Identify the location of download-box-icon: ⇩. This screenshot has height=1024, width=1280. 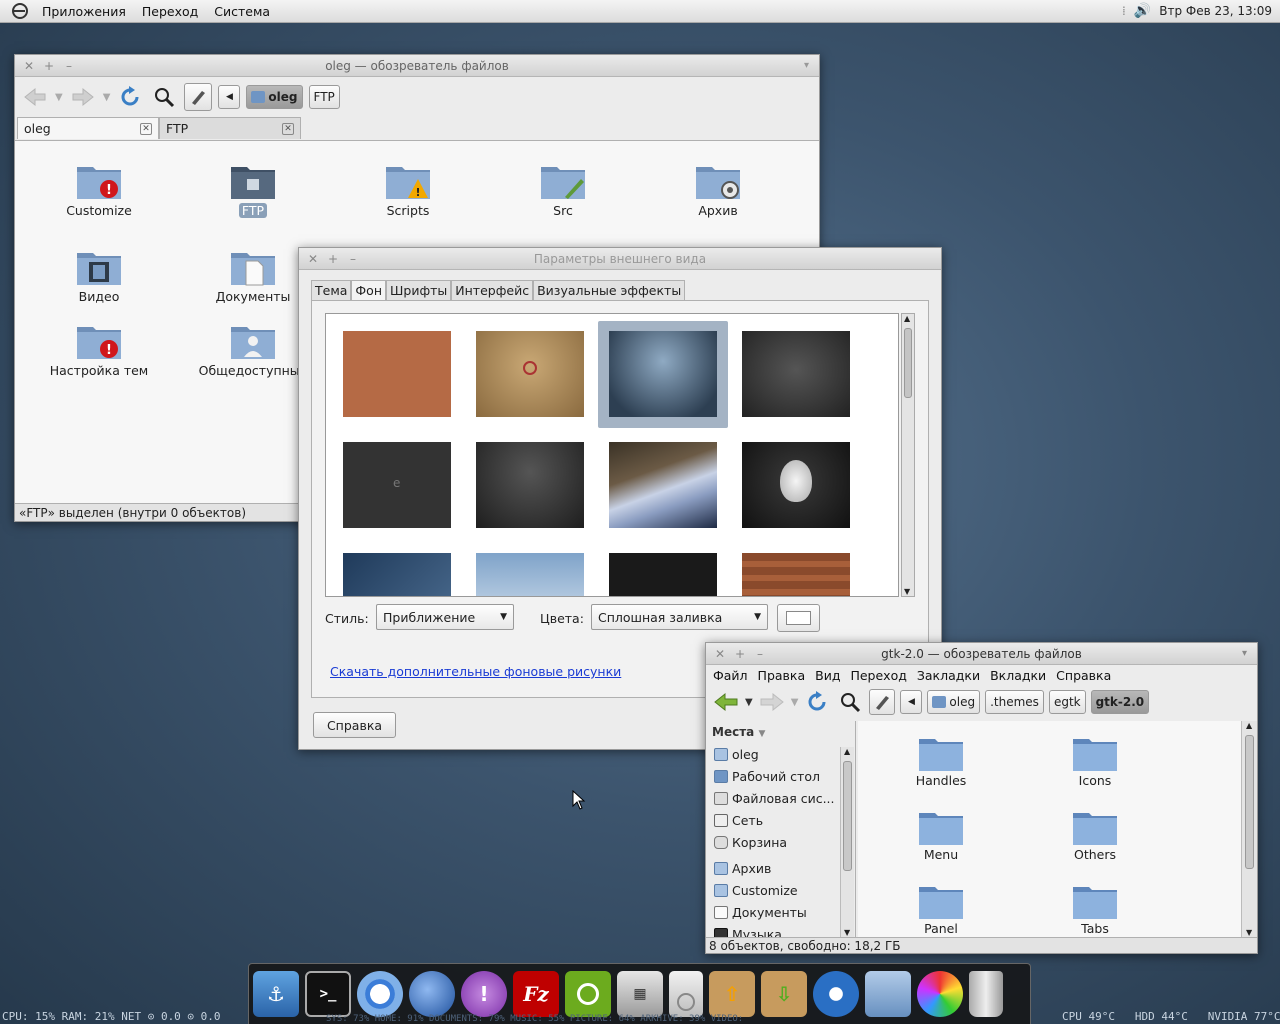
(784, 994).